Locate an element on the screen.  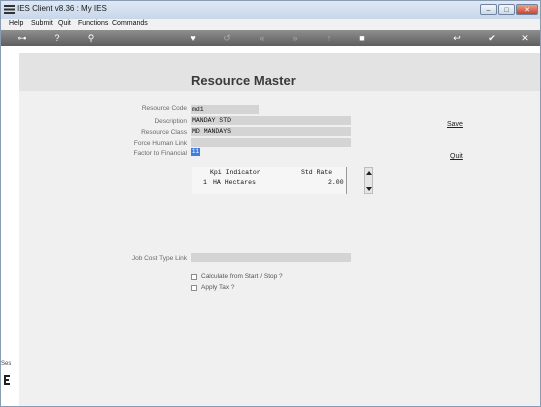
resource-code-label: Resource Code is located at coordinates (164, 108).